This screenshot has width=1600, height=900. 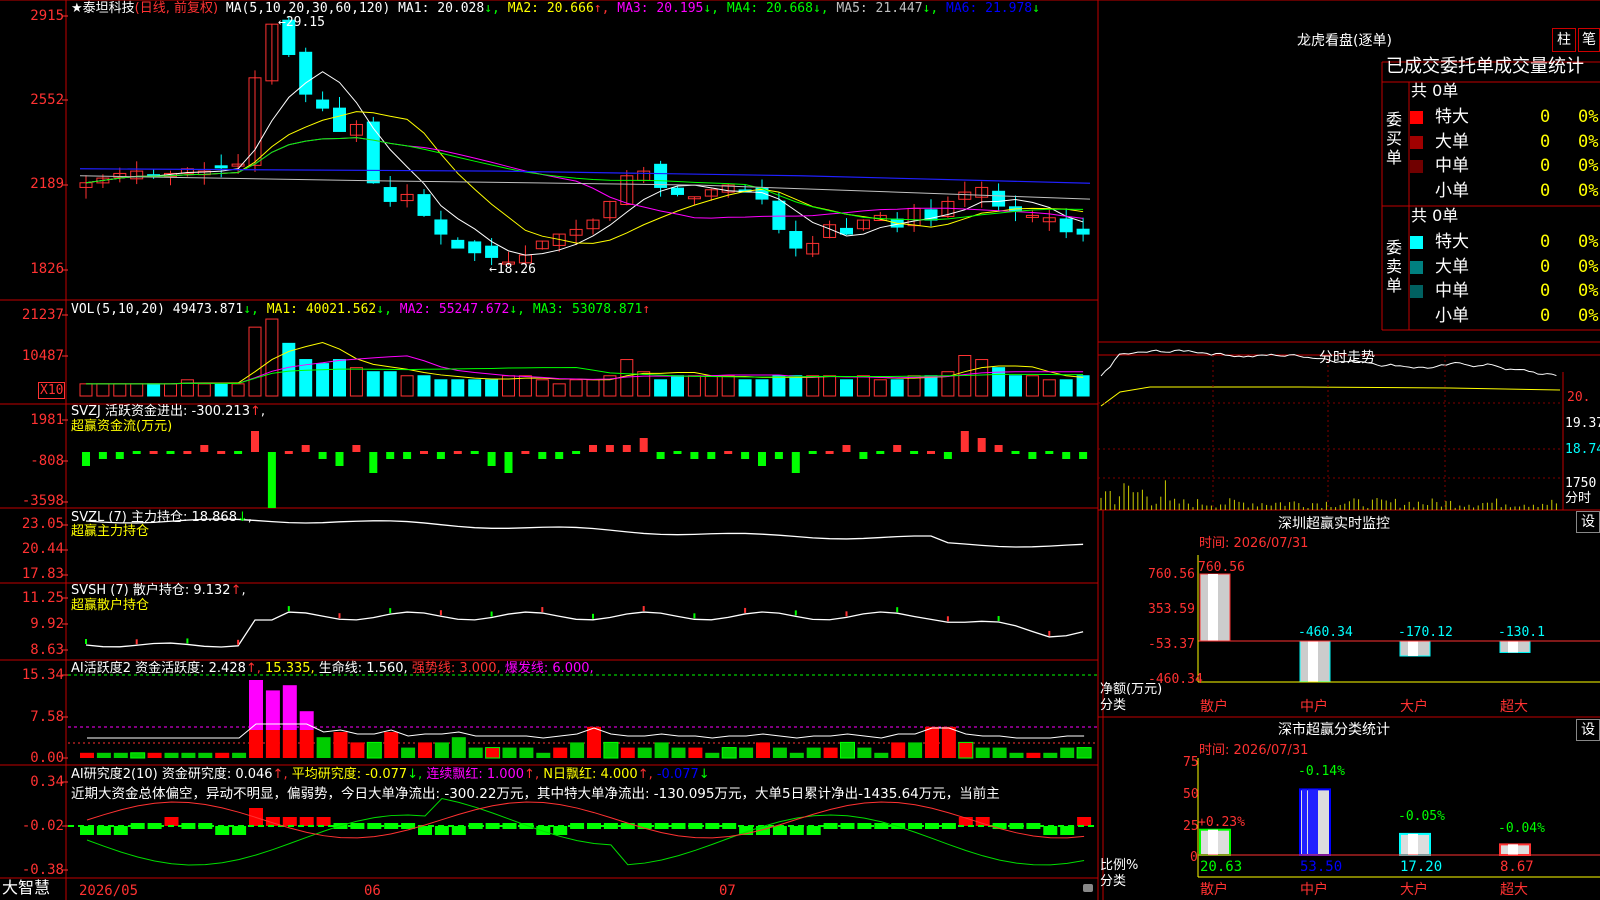 What do you see at coordinates (512, 269) in the screenshot?
I see `low-price-mark: ←18.26` at bounding box center [512, 269].